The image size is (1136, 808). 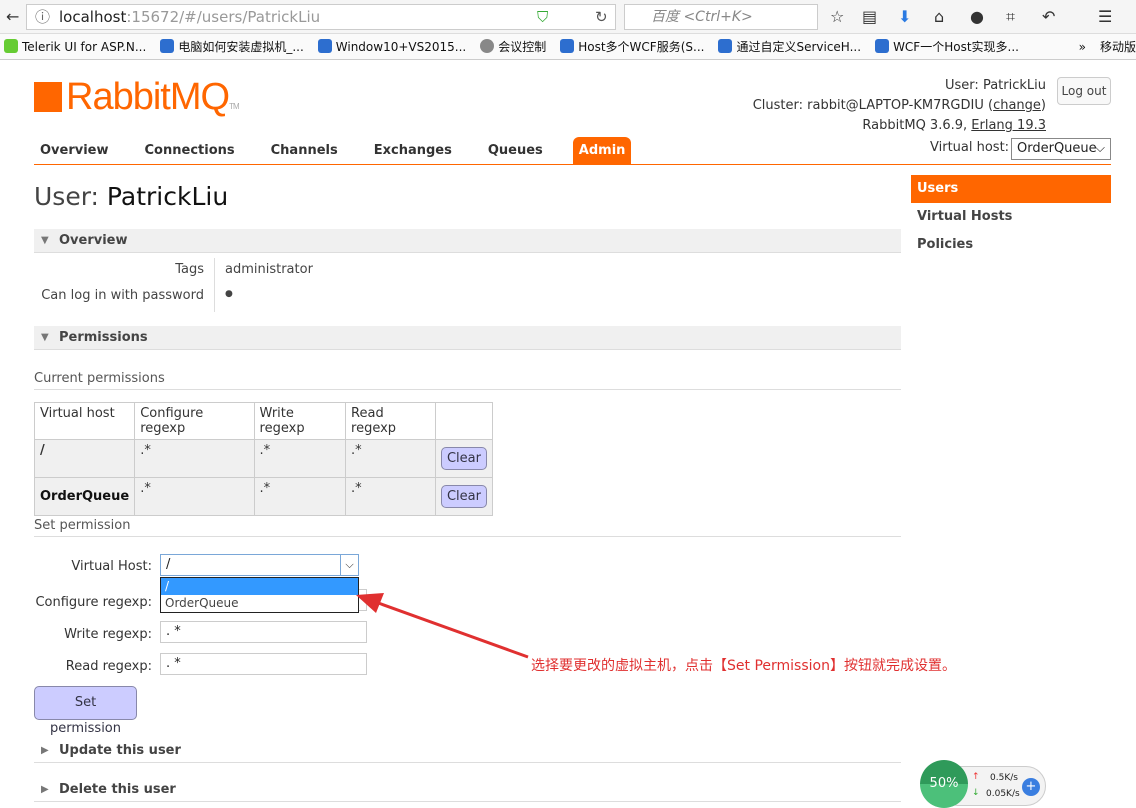 What do you see at coordinates (976, 777) in the screenshot?
I see `upload-icon: ↑` at bounding box center [976, 777].